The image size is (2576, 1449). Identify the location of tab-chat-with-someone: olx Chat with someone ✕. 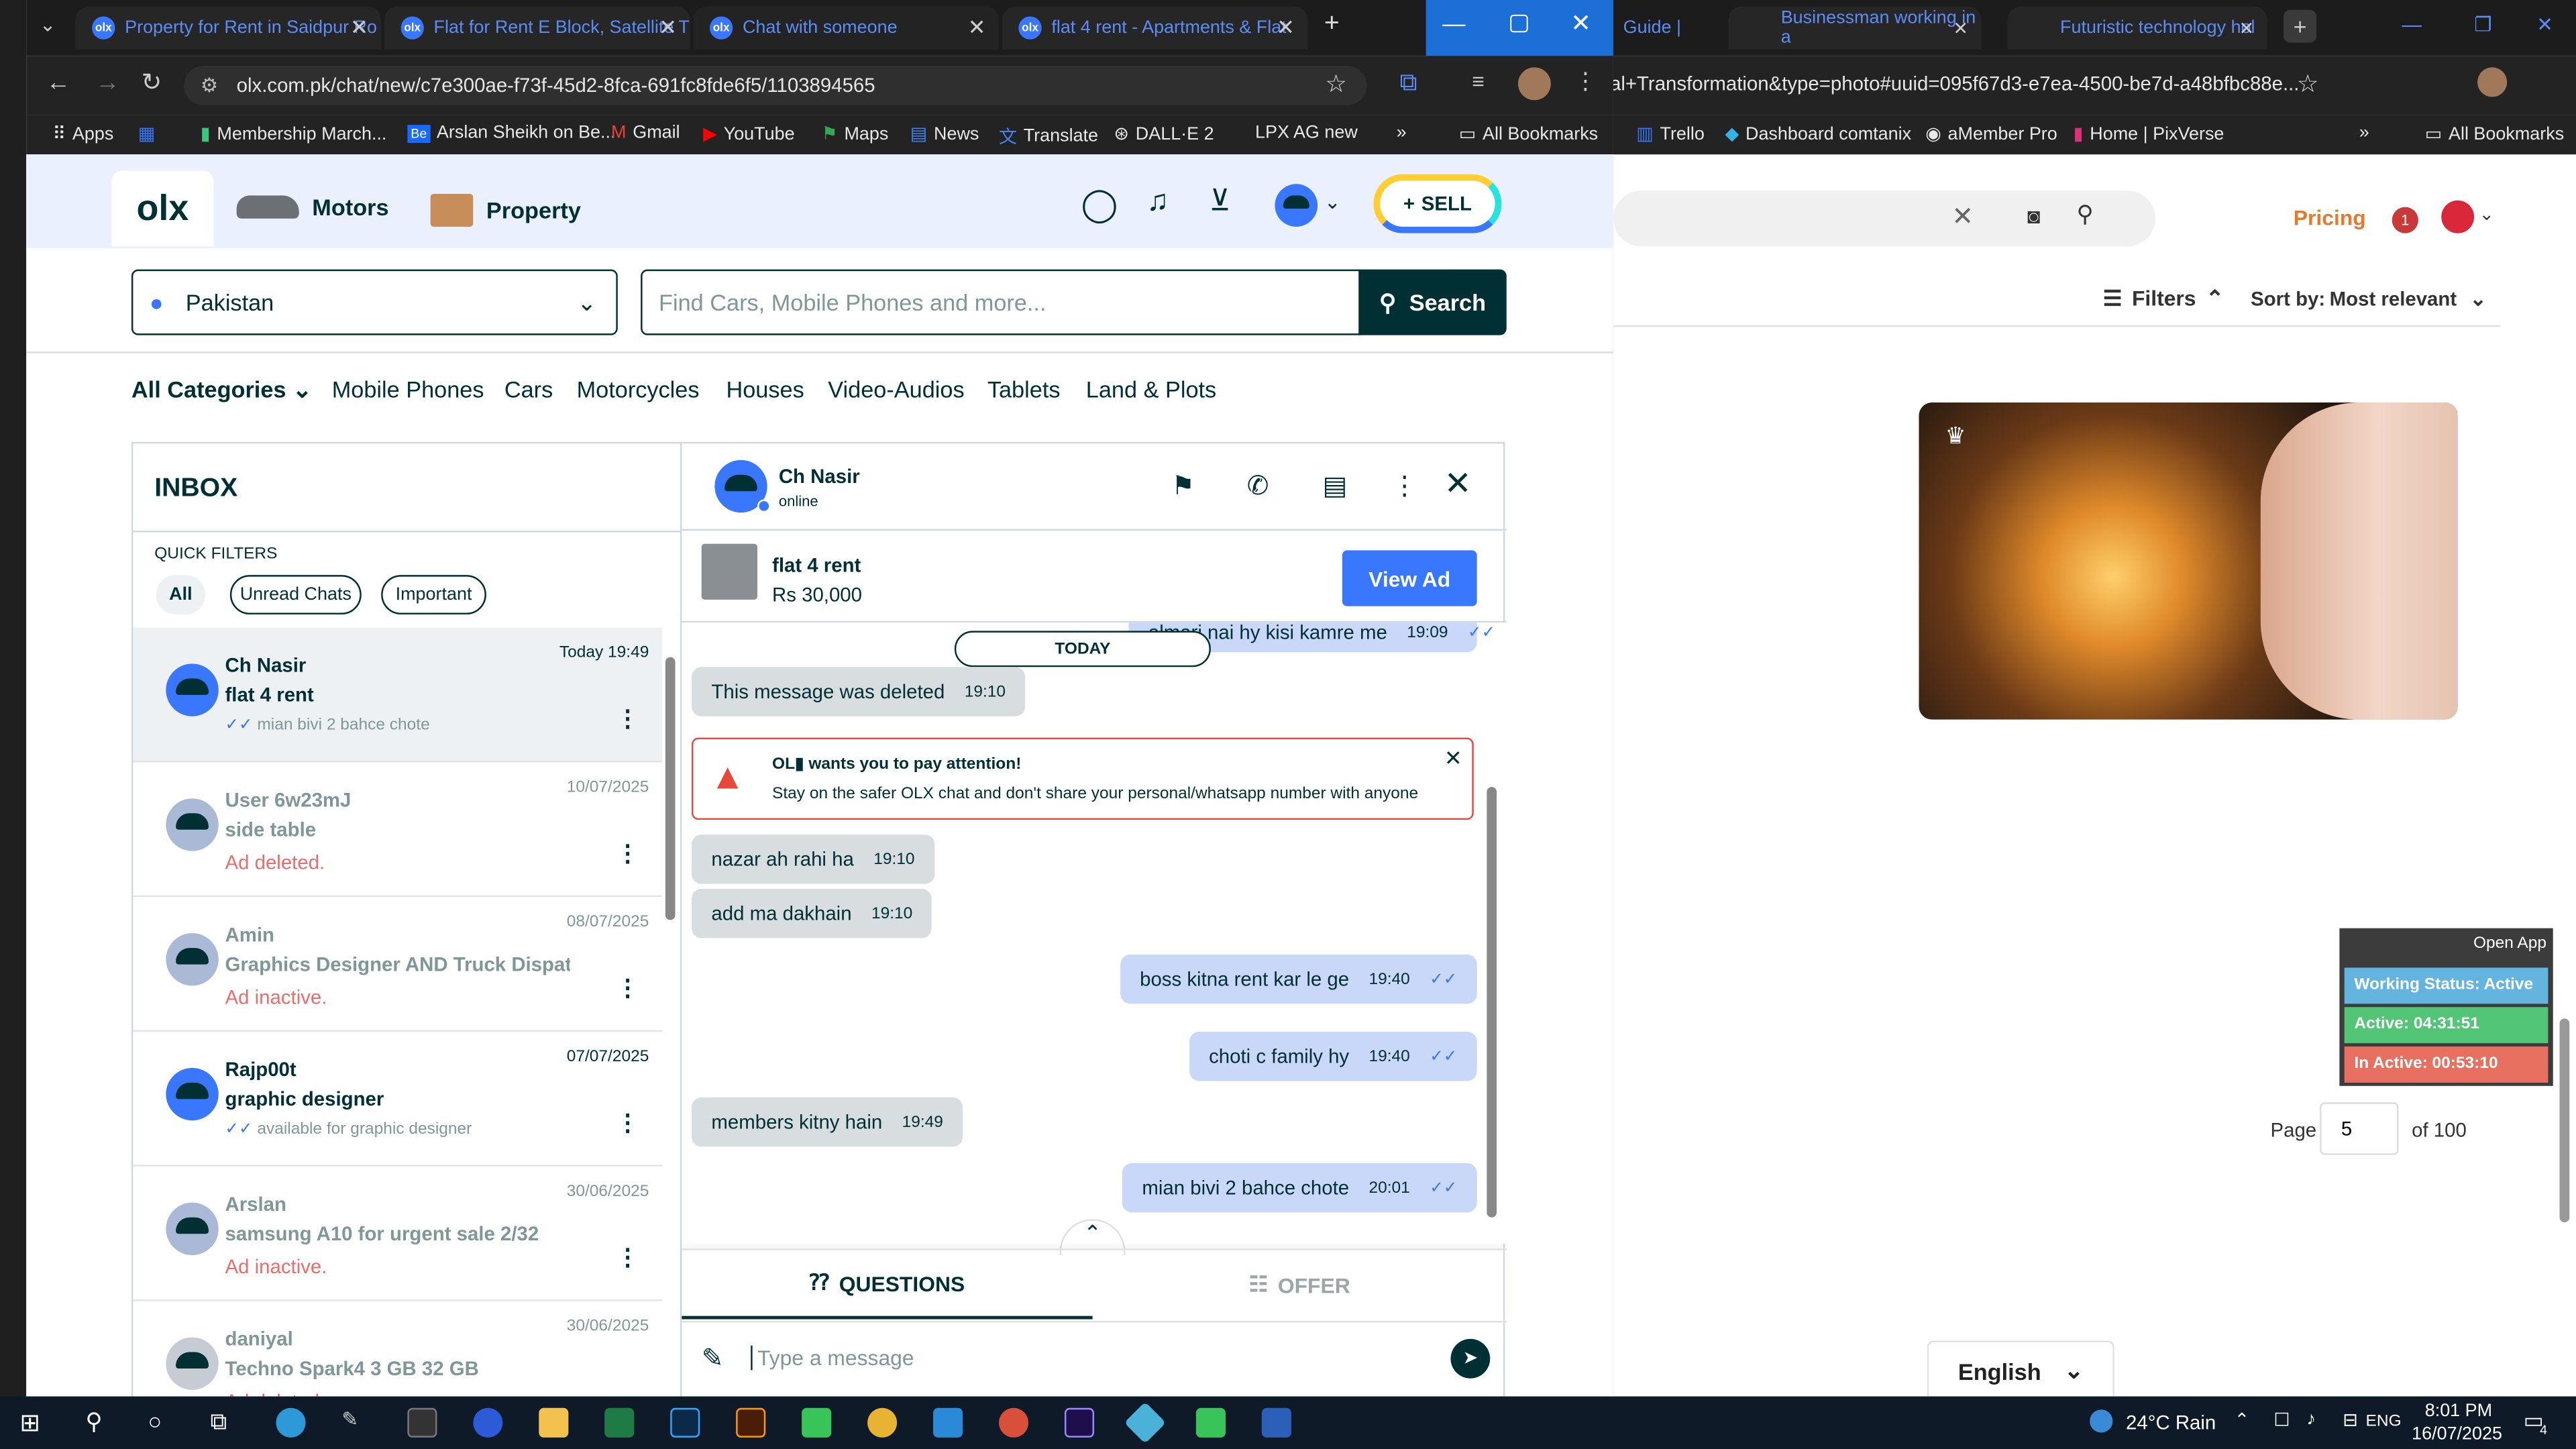
(846, 28).